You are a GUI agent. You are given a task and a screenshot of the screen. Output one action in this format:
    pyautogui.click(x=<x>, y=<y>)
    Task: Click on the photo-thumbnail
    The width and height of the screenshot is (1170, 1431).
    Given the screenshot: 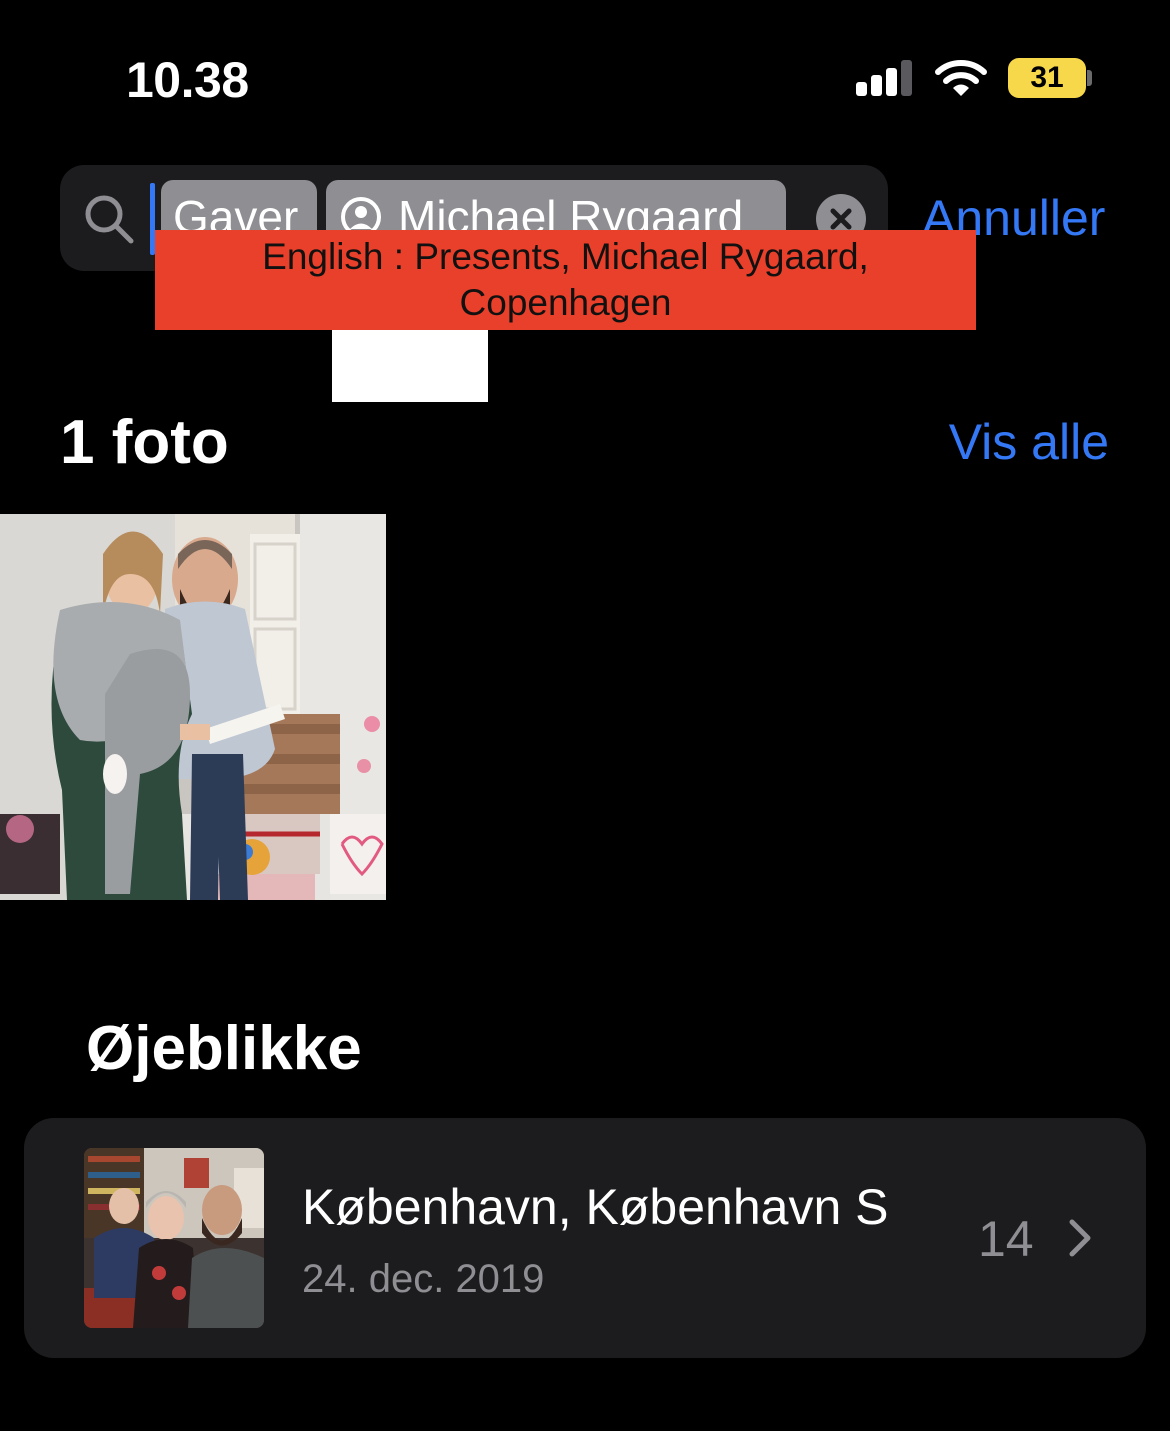 What is the action you would take?
    pyautogui.click(x=193, y=707)
    